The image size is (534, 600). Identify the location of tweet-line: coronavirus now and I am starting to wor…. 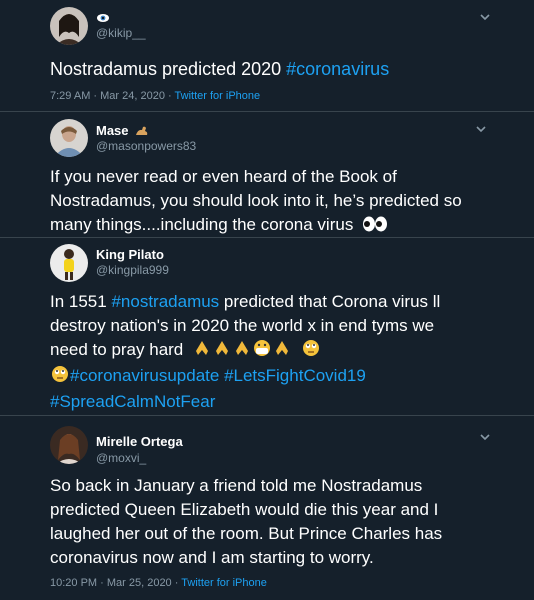
(212, 557).